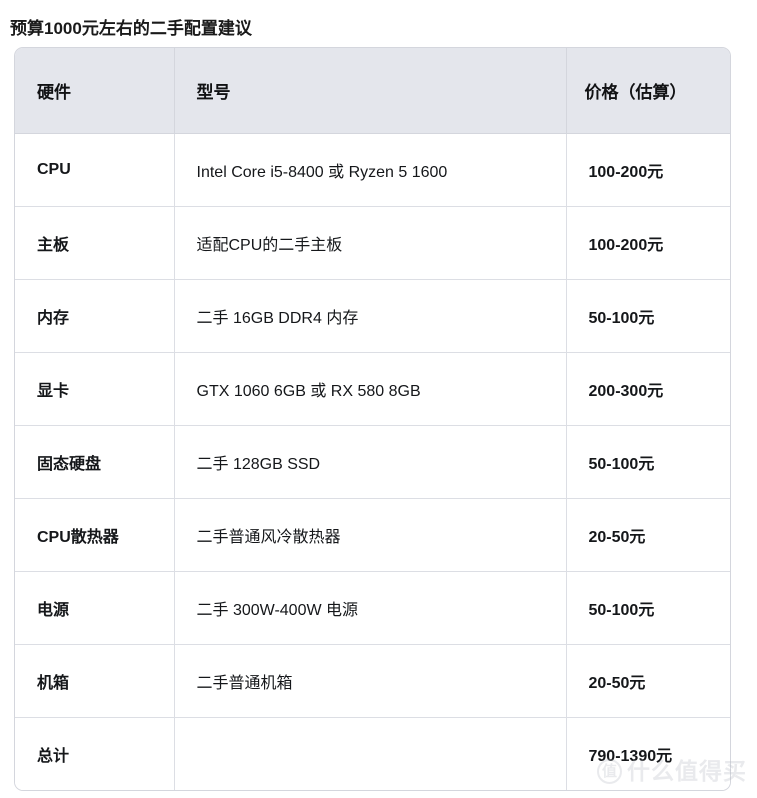 This screenshot has height=798, width=757. I want to click on cell-hardware: CPU, so click(95, 170).